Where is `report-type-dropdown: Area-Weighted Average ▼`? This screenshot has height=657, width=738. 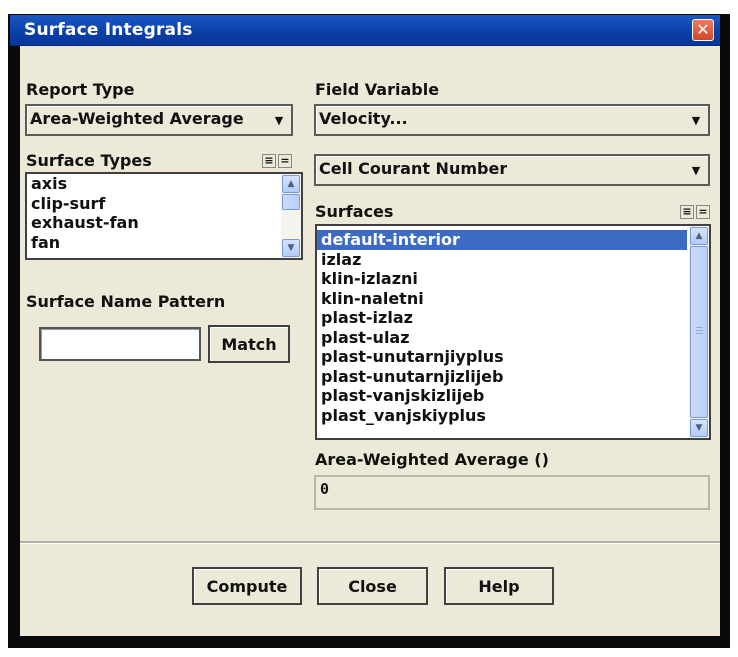 report-type-dropdown: Area-Weighted Average ▼ is located at coordinates (159, 120).